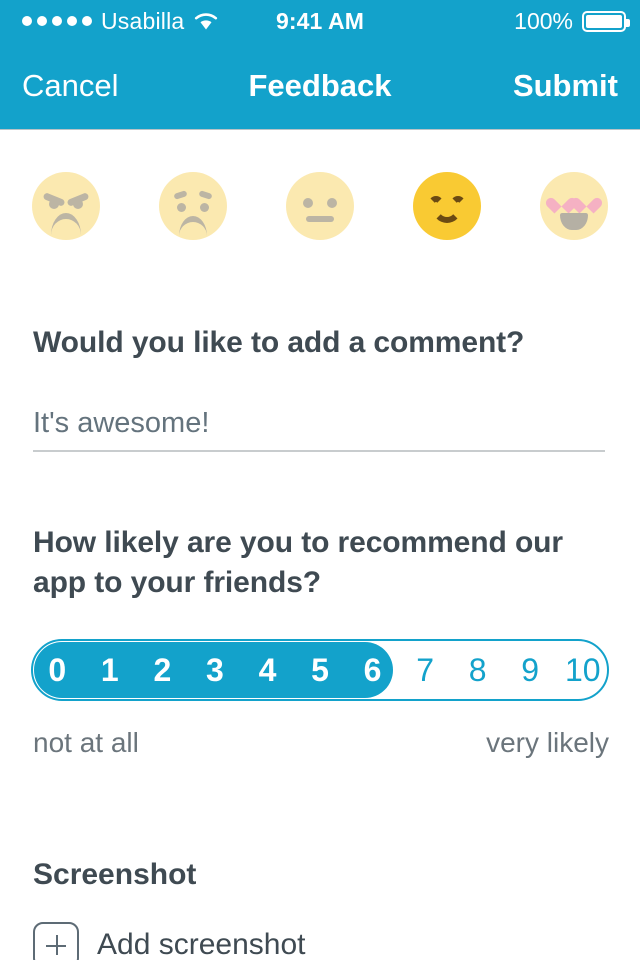  What do you see at coordinates (110, 670) in the screenshot?
I see `nps-option-1: 1` at bounding box center [110, 670].